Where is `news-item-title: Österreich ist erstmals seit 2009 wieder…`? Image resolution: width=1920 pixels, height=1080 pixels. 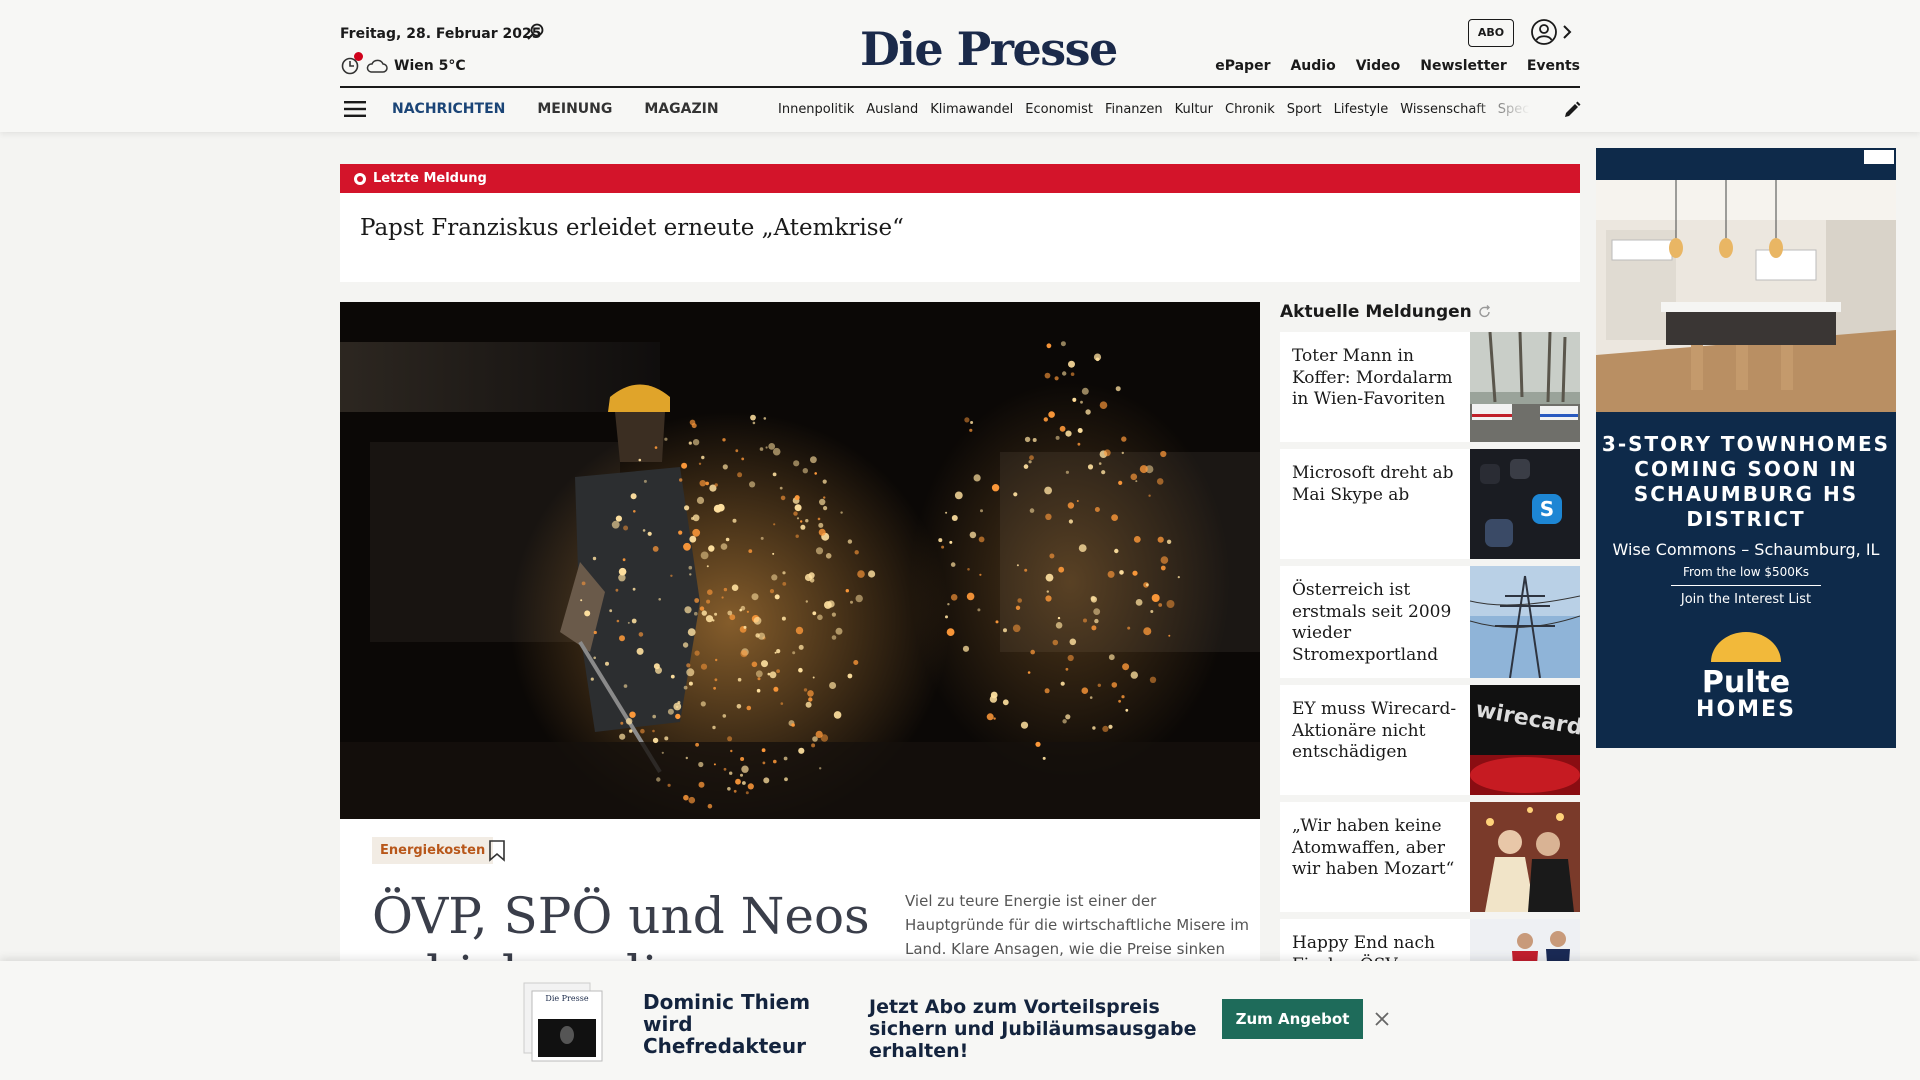
news-item-title: Österreich ist erstmals seit 2009 wieder… is located at coordinates (1379, 623).